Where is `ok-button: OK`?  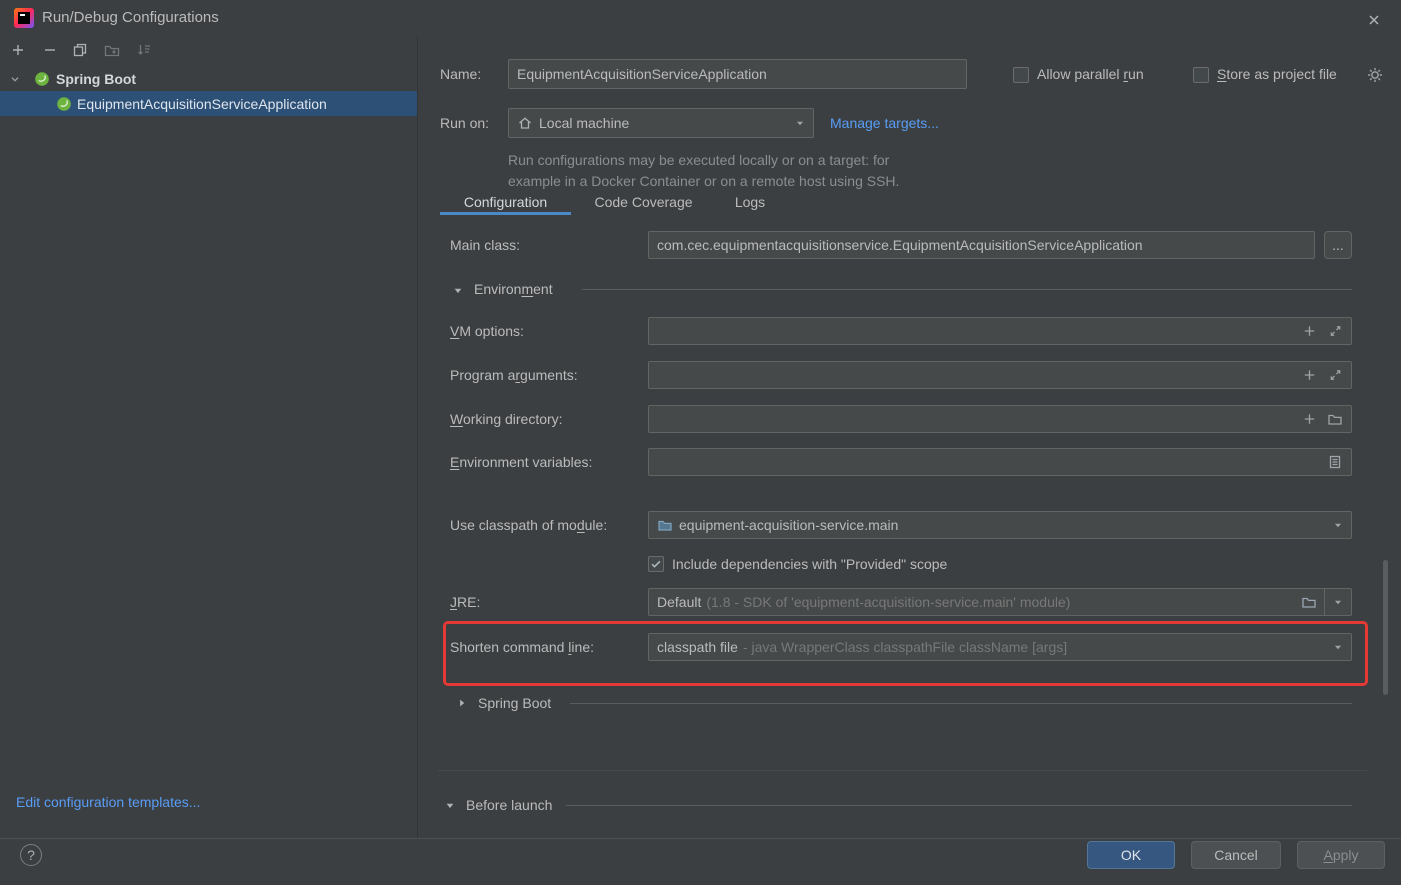 ok-button: OK is located at coordinates (1131, 855).